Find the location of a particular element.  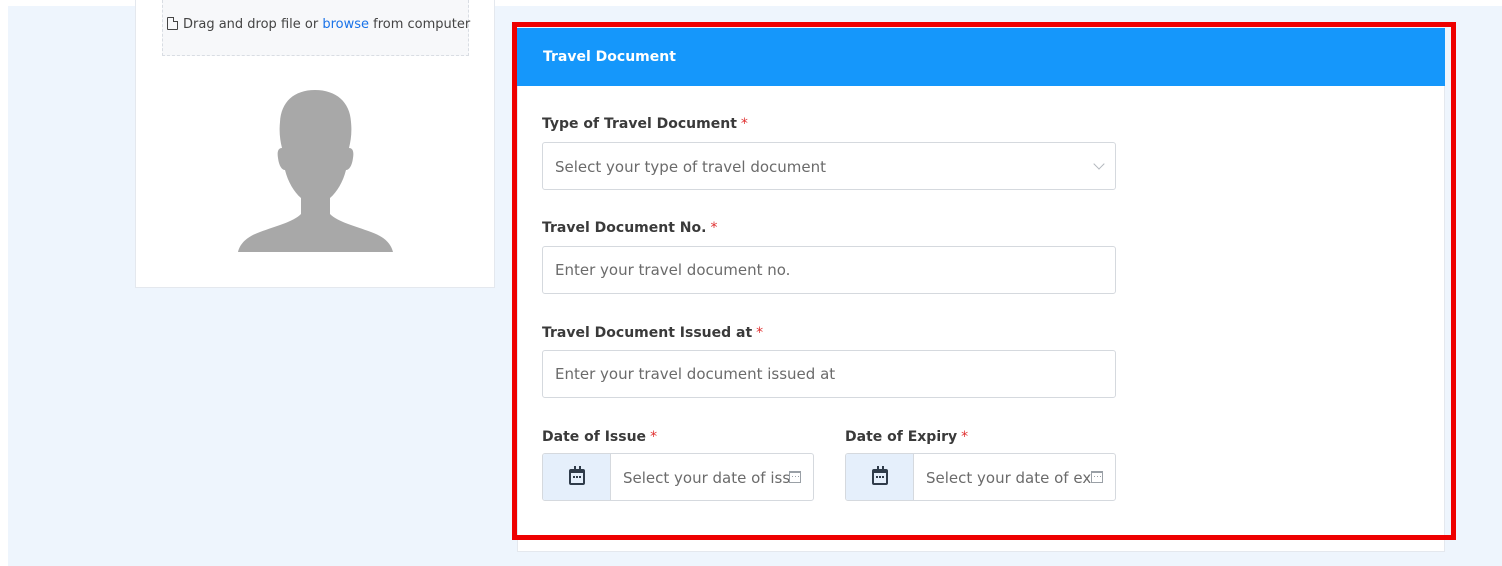

date-of-issue-addon is located at coordinates (577, 477).